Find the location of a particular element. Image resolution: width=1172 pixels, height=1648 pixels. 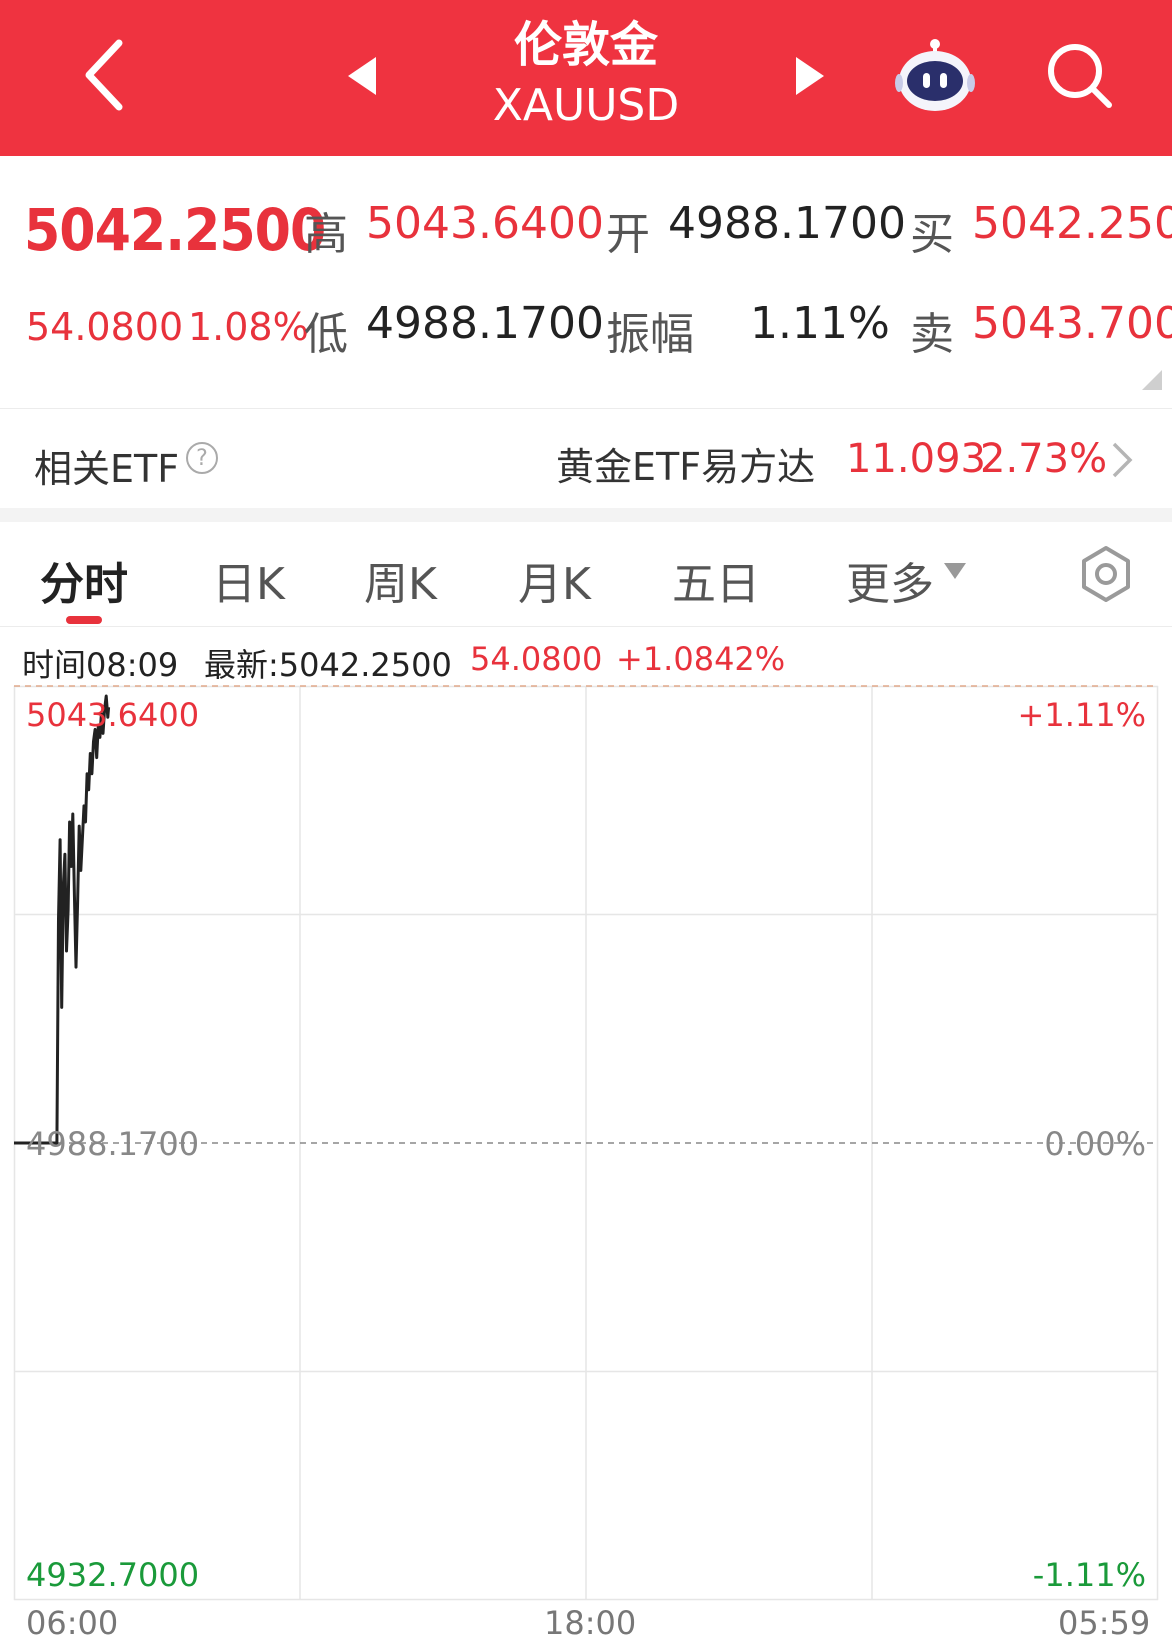

robot-icon is located at coordinates (935, 75).